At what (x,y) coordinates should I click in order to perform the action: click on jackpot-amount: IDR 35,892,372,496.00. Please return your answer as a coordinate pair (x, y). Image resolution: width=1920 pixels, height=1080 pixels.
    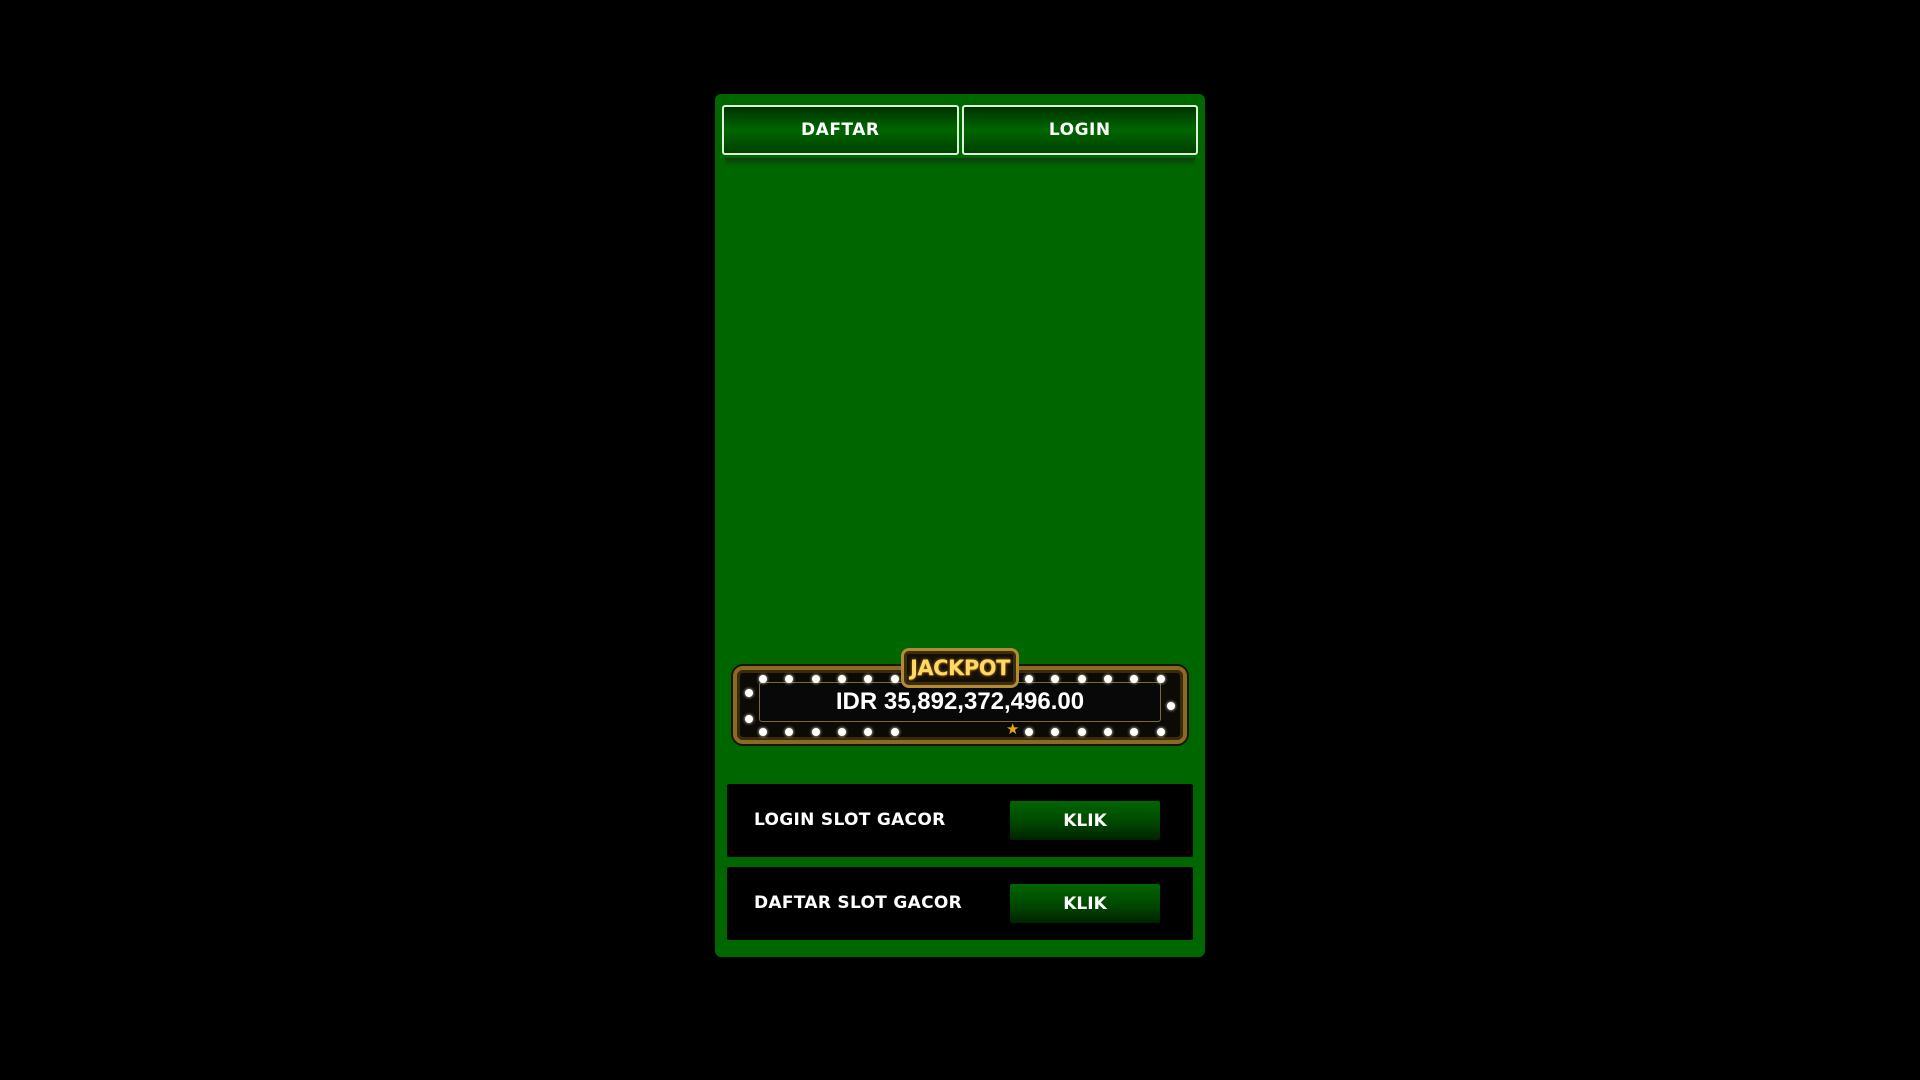
    Looking at the image, I should click on (960, 701).